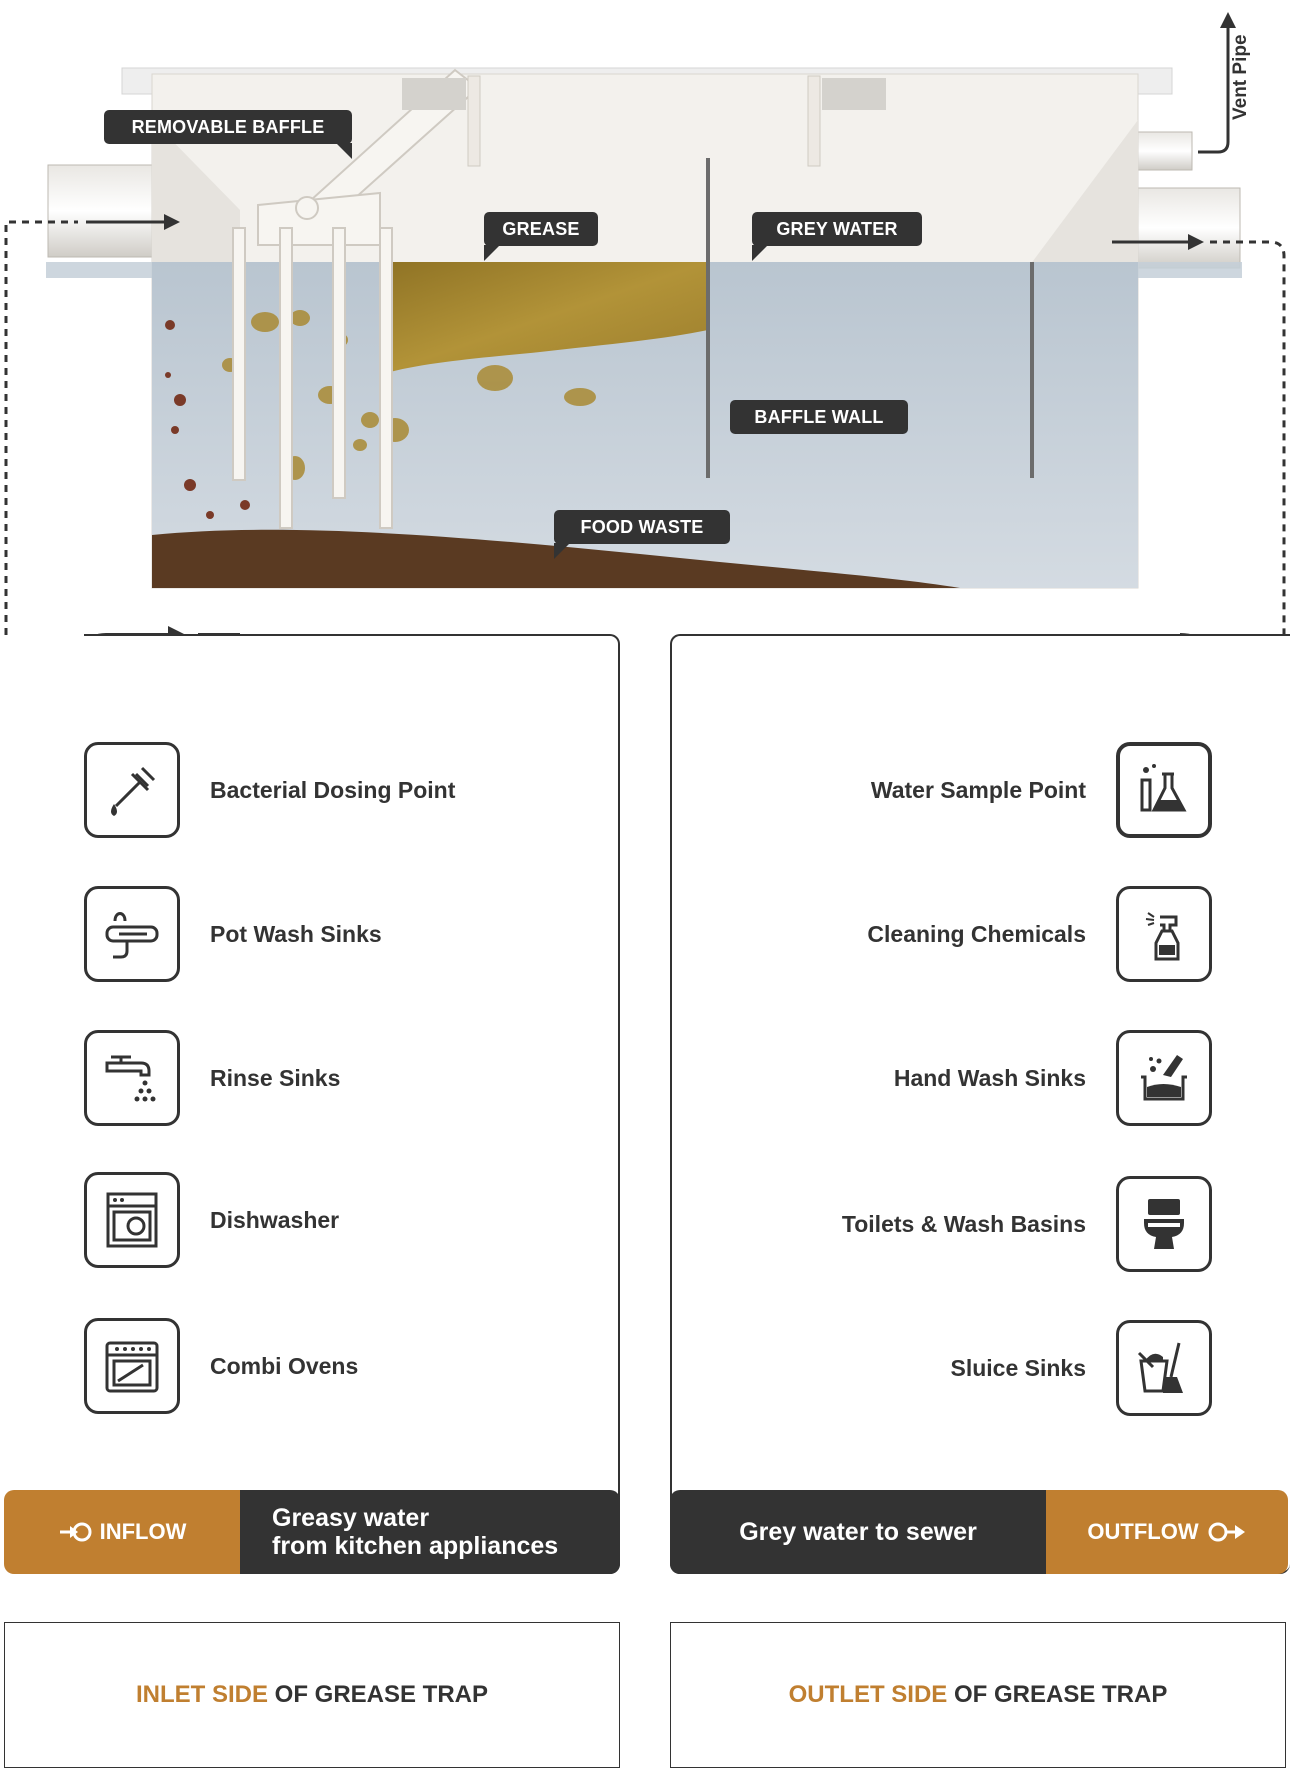  Describe the element at coordinates (1164, 1224) in the screenshot. I see `toilet-icon` at that location.